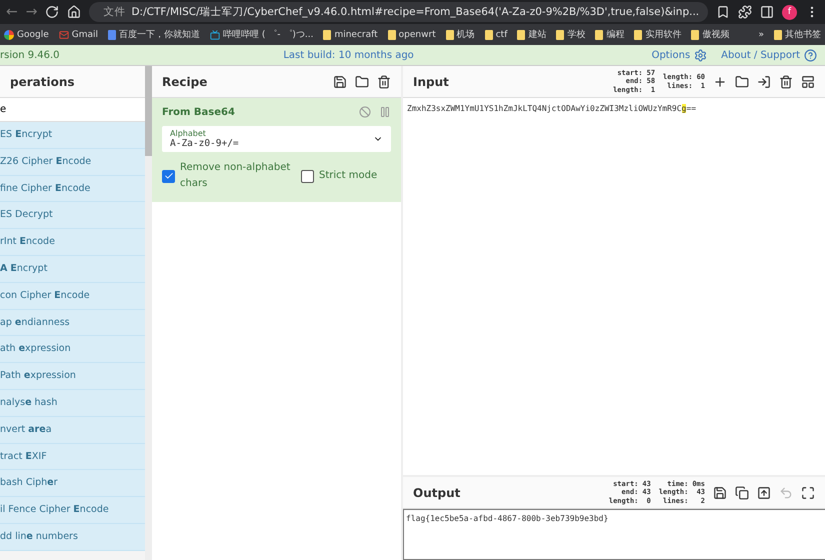 This screenshot has width=825, height=560. Describe the element at coordinates (346, 176) in the screenshot. I see `option-checkbox: Strict mode` at that location.